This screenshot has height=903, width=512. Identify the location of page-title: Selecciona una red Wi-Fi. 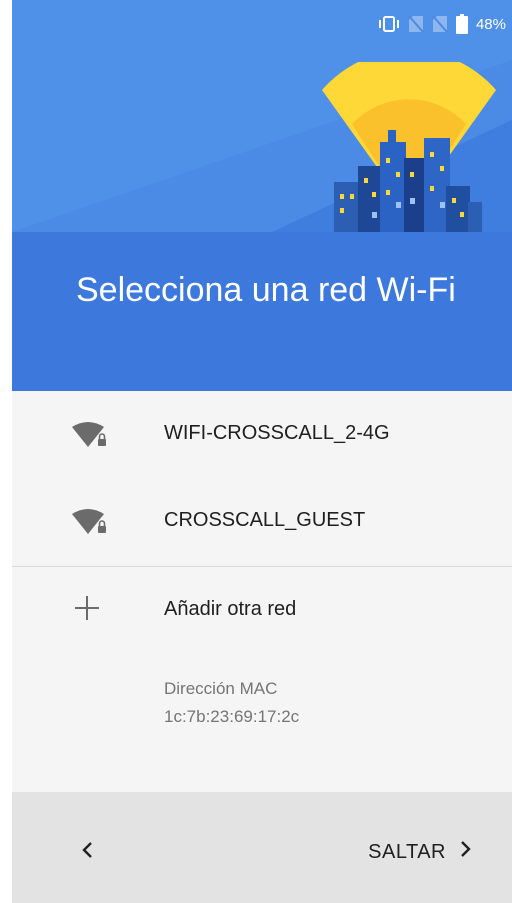
(266, 290).